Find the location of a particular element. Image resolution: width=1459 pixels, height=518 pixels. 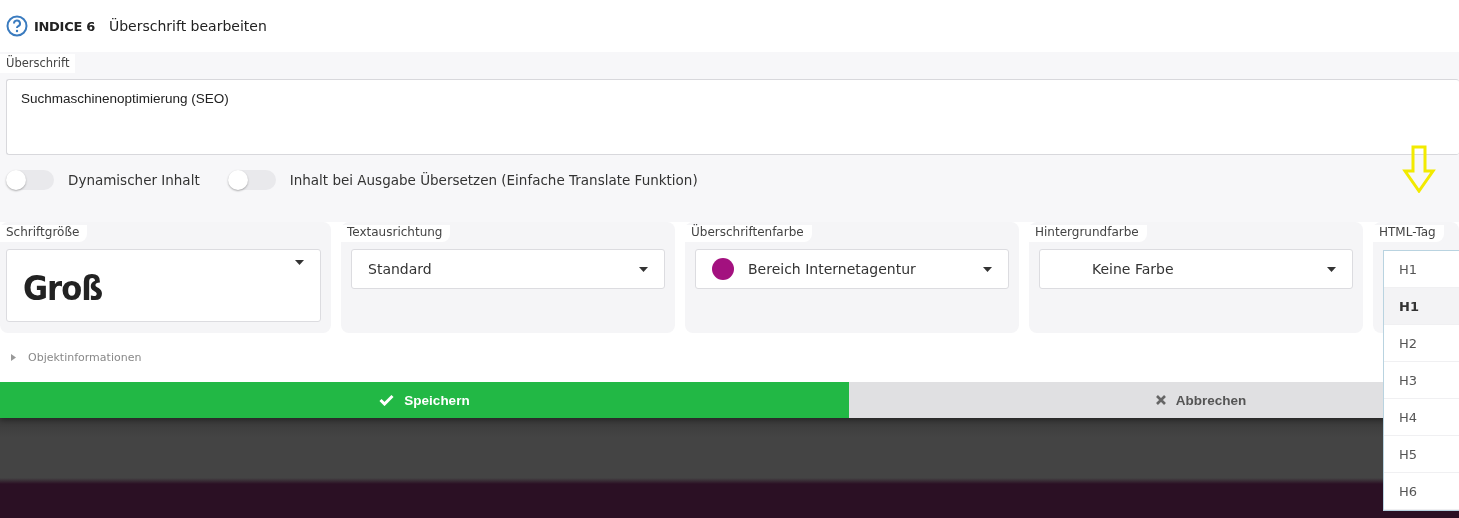

select-field: Standard is located at coordinates (508, 269).